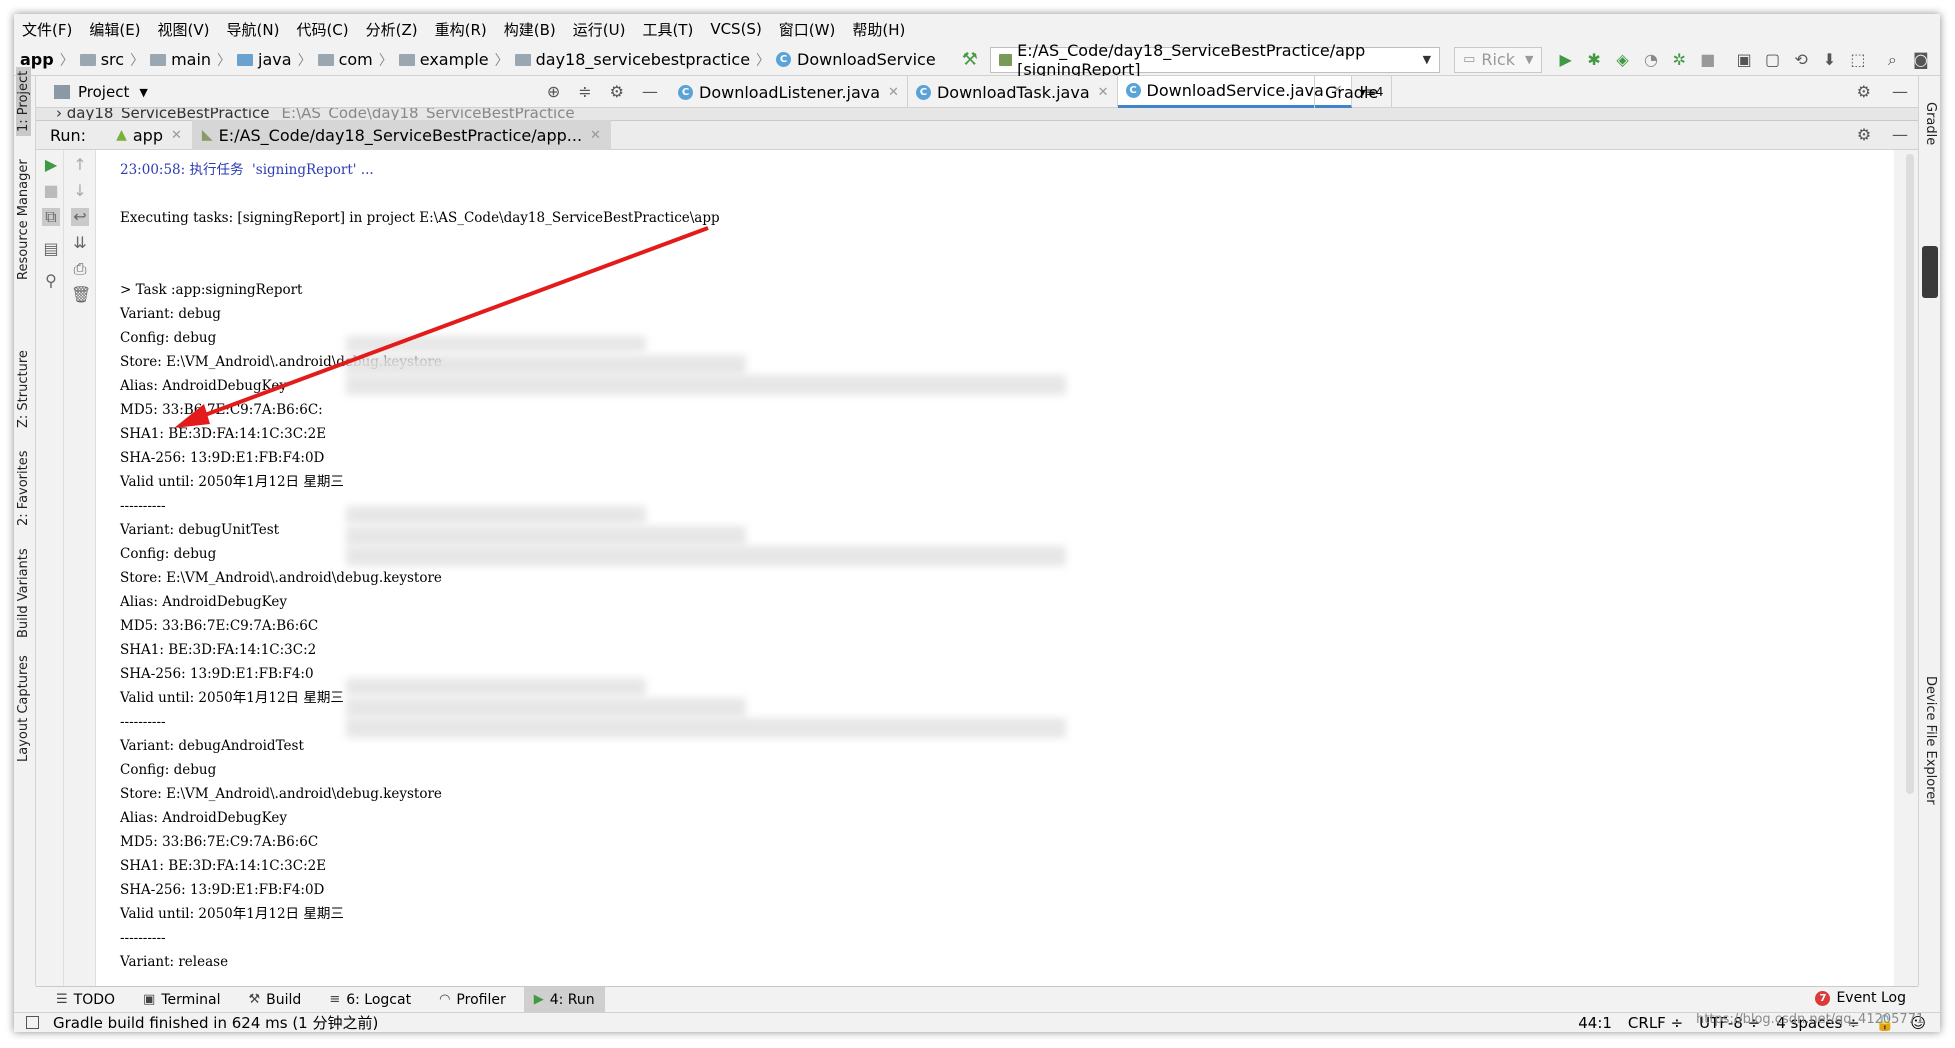 The width and height of the screenshot is (1955, 1048). Describe the element at coordinates (1930, 123) in the screenshot. I see `stripe-gradle: Gradle` at that location.